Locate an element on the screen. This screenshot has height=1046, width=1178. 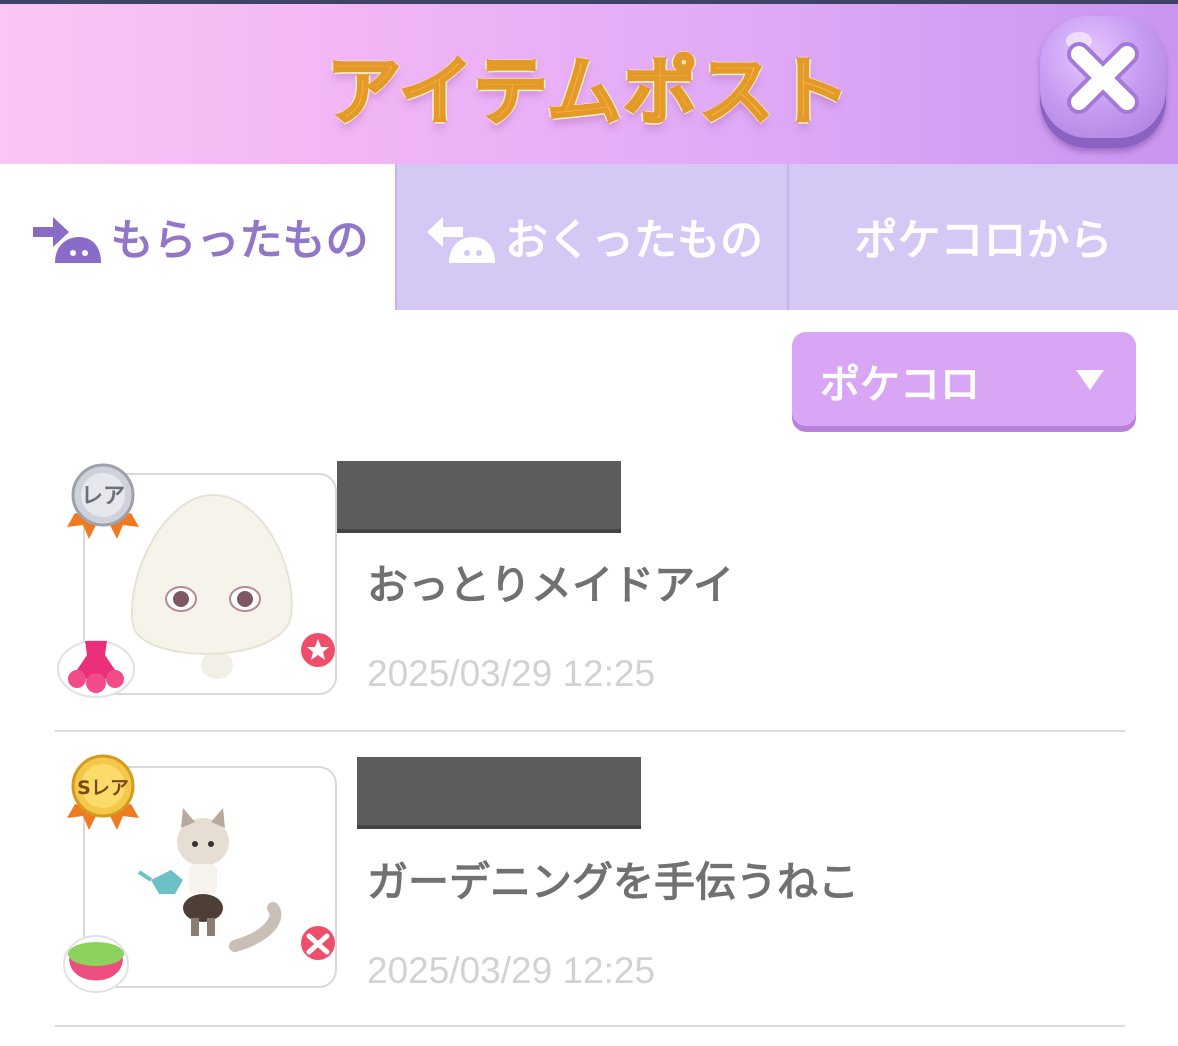
filter-selected-value: ポケコロ is located at coordinates (900, 385).